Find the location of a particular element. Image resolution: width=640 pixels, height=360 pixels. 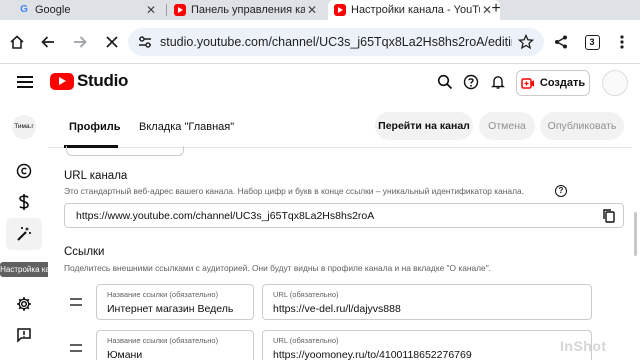

gear-icon is located at coordinates (24, 304).